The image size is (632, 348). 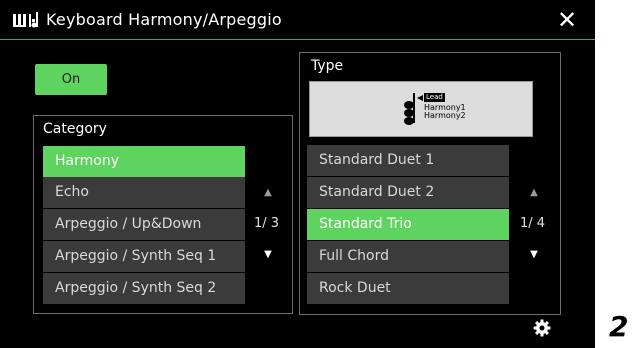 What do you see at coordinates (572, 327) in the screenshot?
I see `callout-line` at bounding box center [572, 327].